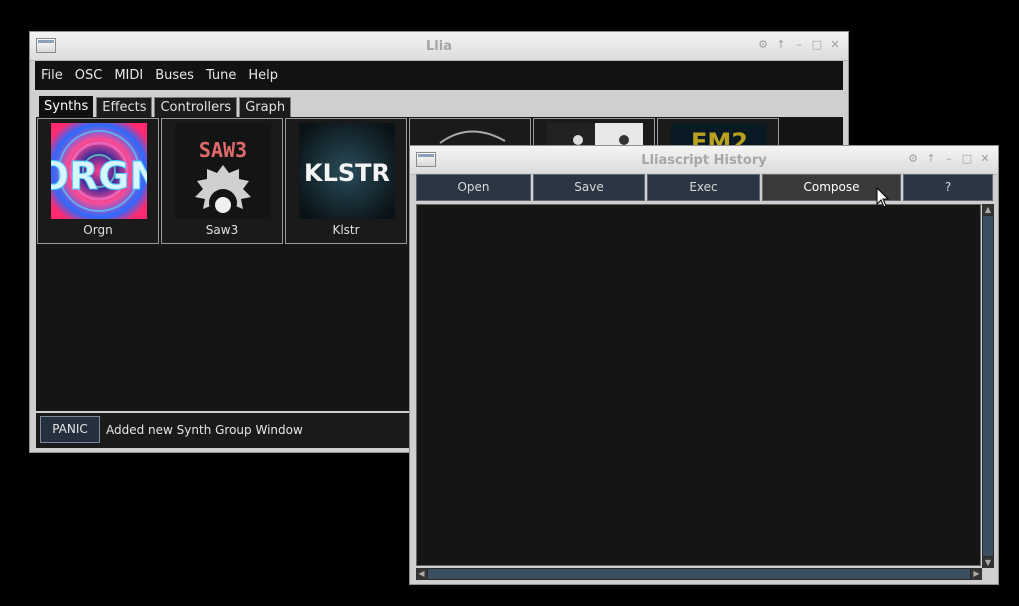 Image resolution: width=1019 pixels, height=606 pixels. I want to click on open-button: Open, so click(473, 187).